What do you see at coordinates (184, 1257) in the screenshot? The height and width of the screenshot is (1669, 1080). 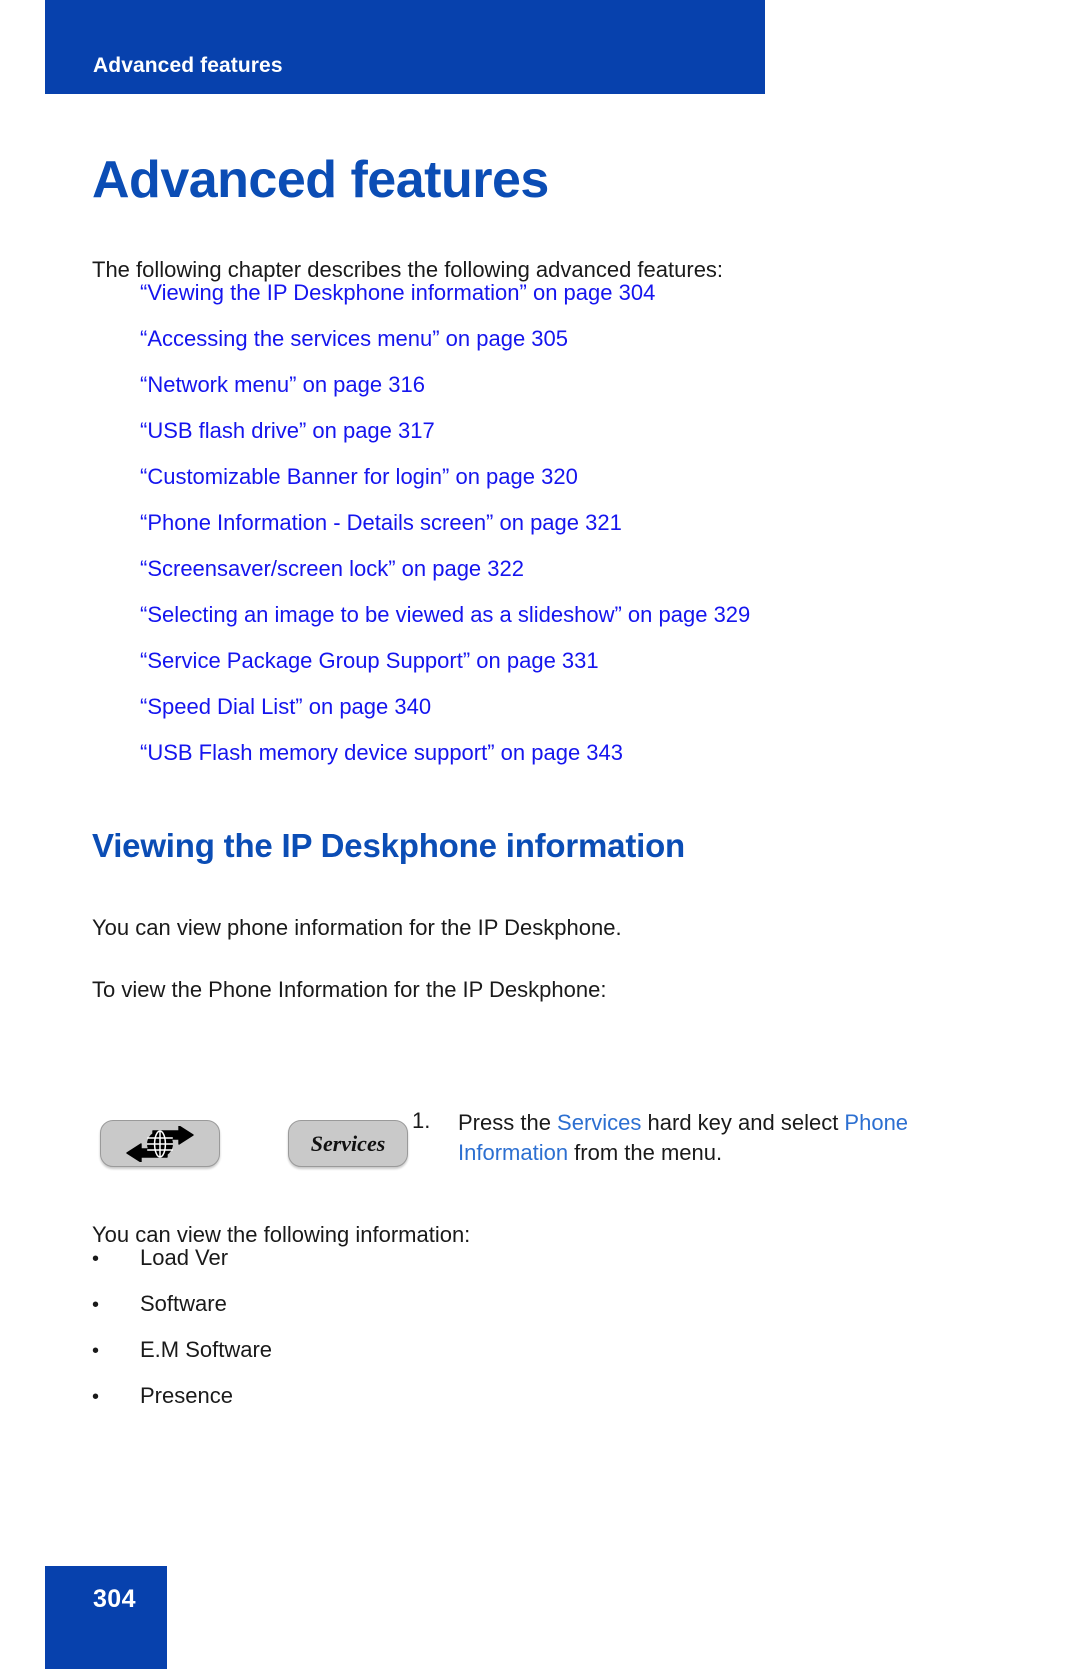 I see `list-item-label: Load Ver` at bounding box center [184, 1257].